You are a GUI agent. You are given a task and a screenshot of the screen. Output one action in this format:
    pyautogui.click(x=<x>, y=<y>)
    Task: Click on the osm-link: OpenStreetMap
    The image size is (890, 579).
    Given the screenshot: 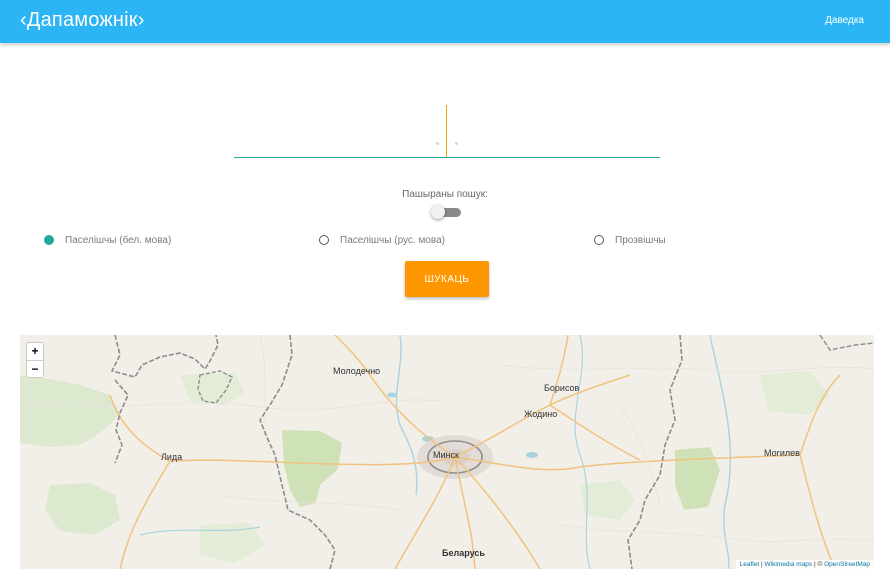 What is the action you would take?
    pyautogui.click(x=847, y=564)
    